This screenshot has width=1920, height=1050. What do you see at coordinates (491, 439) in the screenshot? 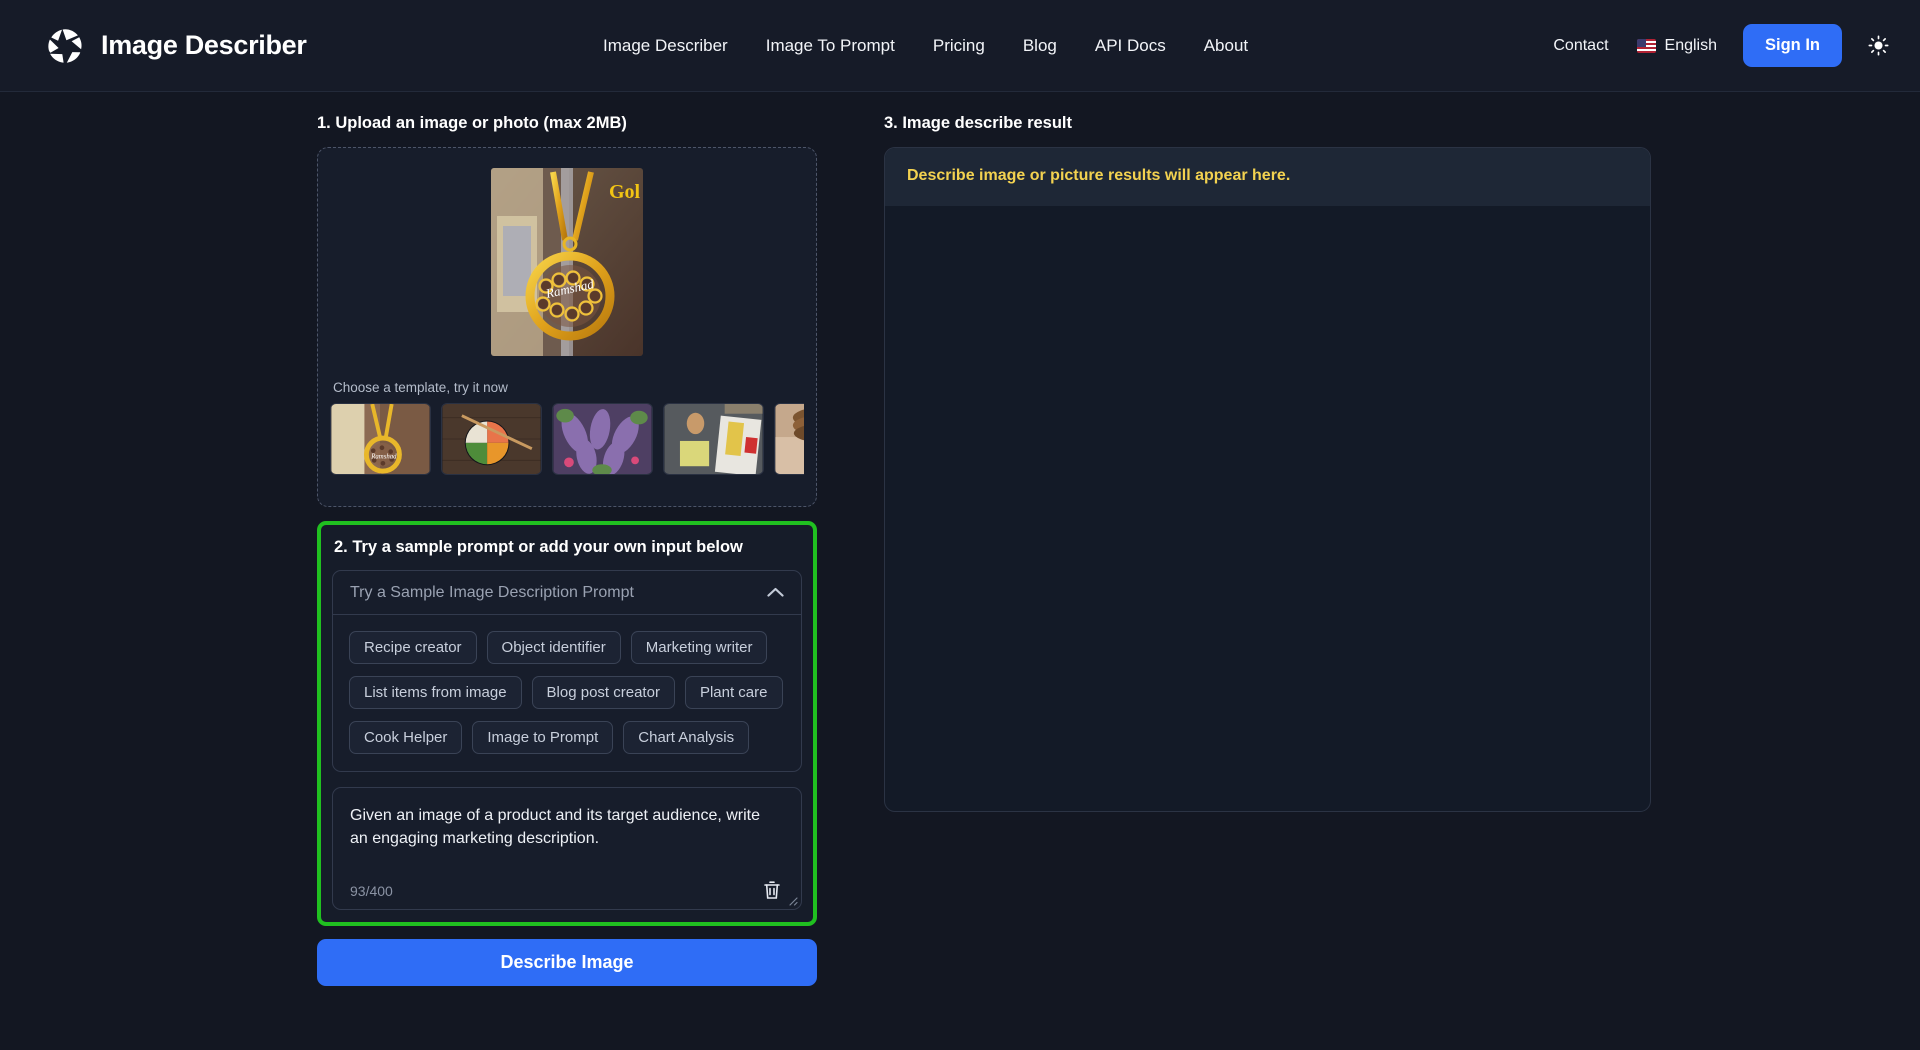
I see `thumbnail-food-bowl` at bounding box center [491, 439].